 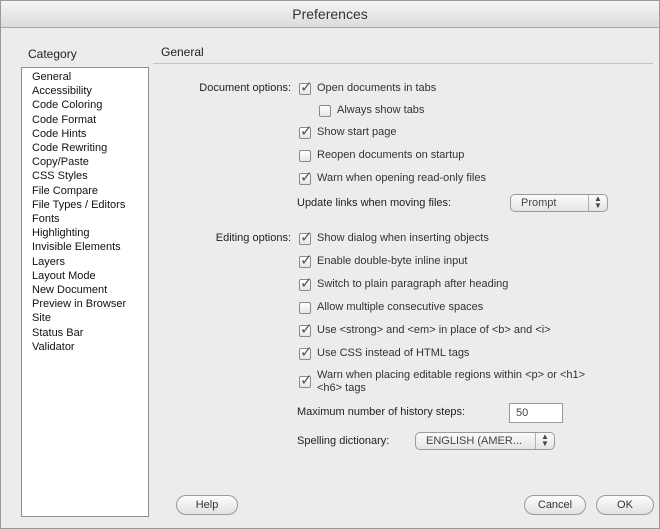 What do you see at coordinates (555, 505) in the screenshot?
I see `cancel-button: Cancel` at bounding box center [555, 505].